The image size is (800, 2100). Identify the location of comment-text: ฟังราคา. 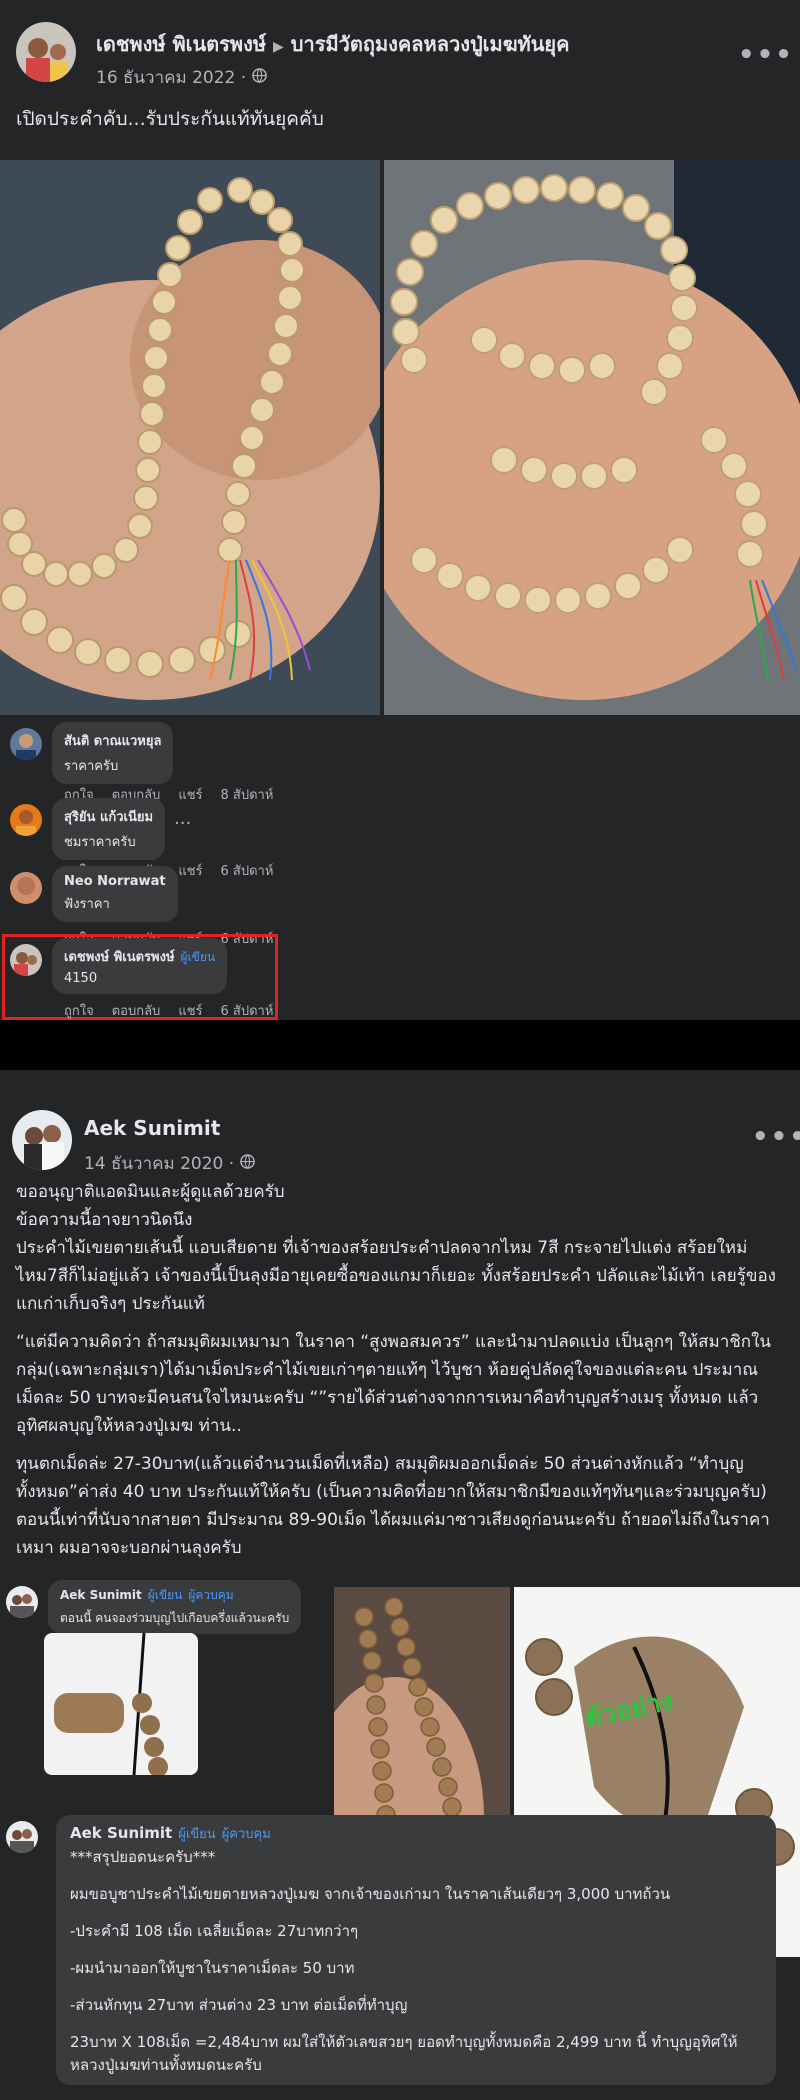
(87, 904).